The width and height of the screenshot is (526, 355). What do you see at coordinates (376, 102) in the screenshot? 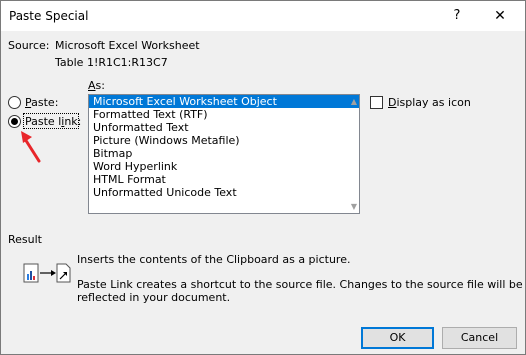
I see `display-as-icon-checkbox` at bounding box center [376, 102].